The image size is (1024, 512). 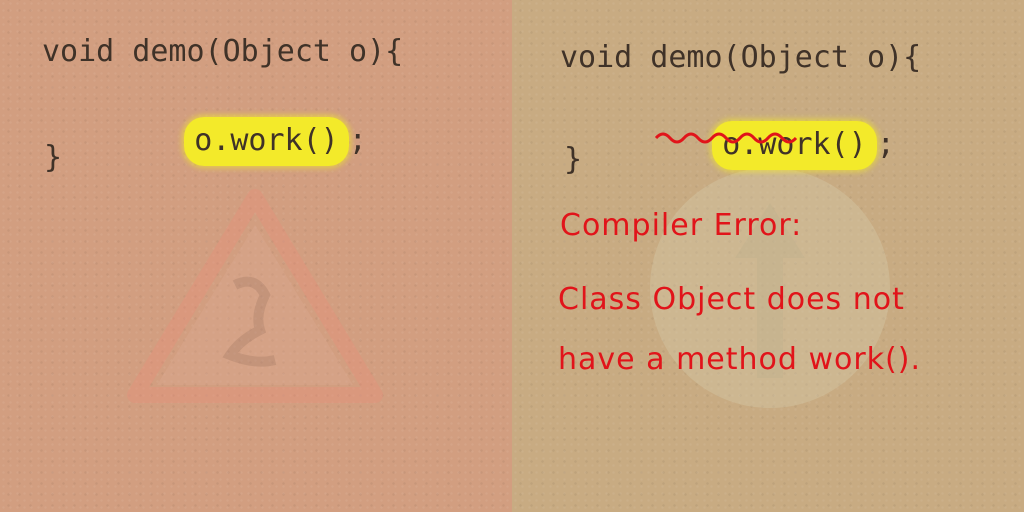 I want to click on error-title: Compiler Error:, so click(x=681, y=225).